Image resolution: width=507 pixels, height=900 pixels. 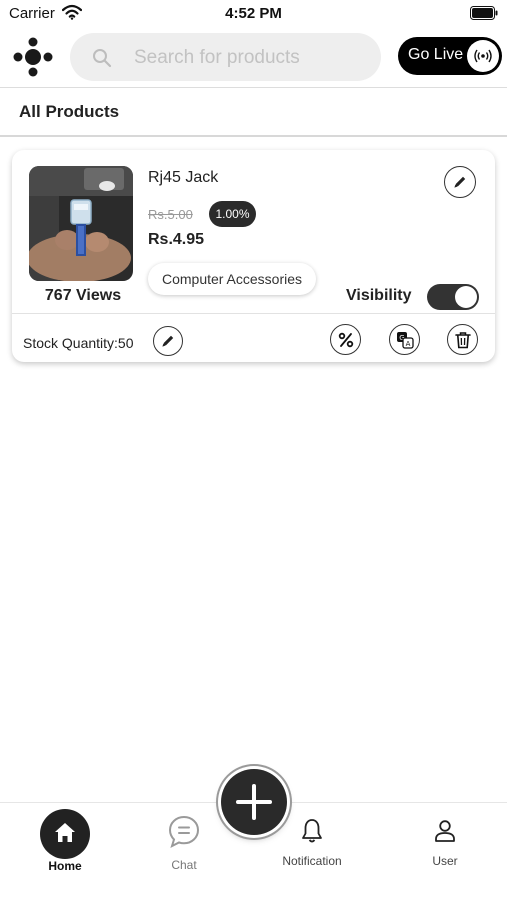 I want to click on page-title: All Products, so click(x=69, y=111).